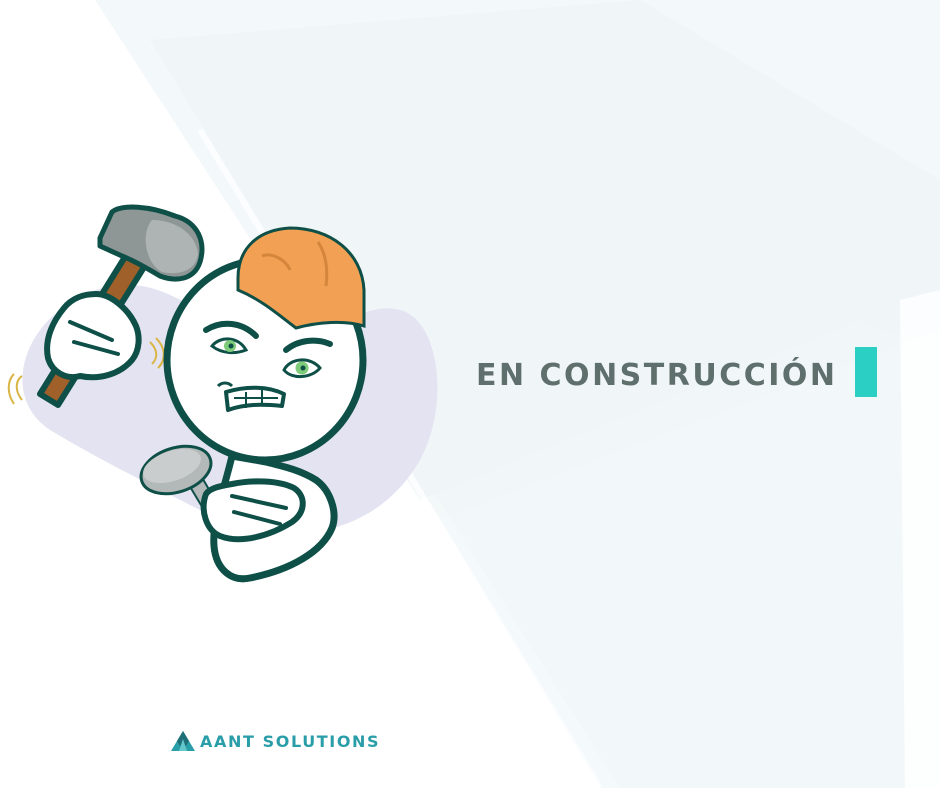 Image resolution: width=940 pixels, height=788 pixels. I want to click on brand-name: AANT SOLUTIONS, so click(290, 741).